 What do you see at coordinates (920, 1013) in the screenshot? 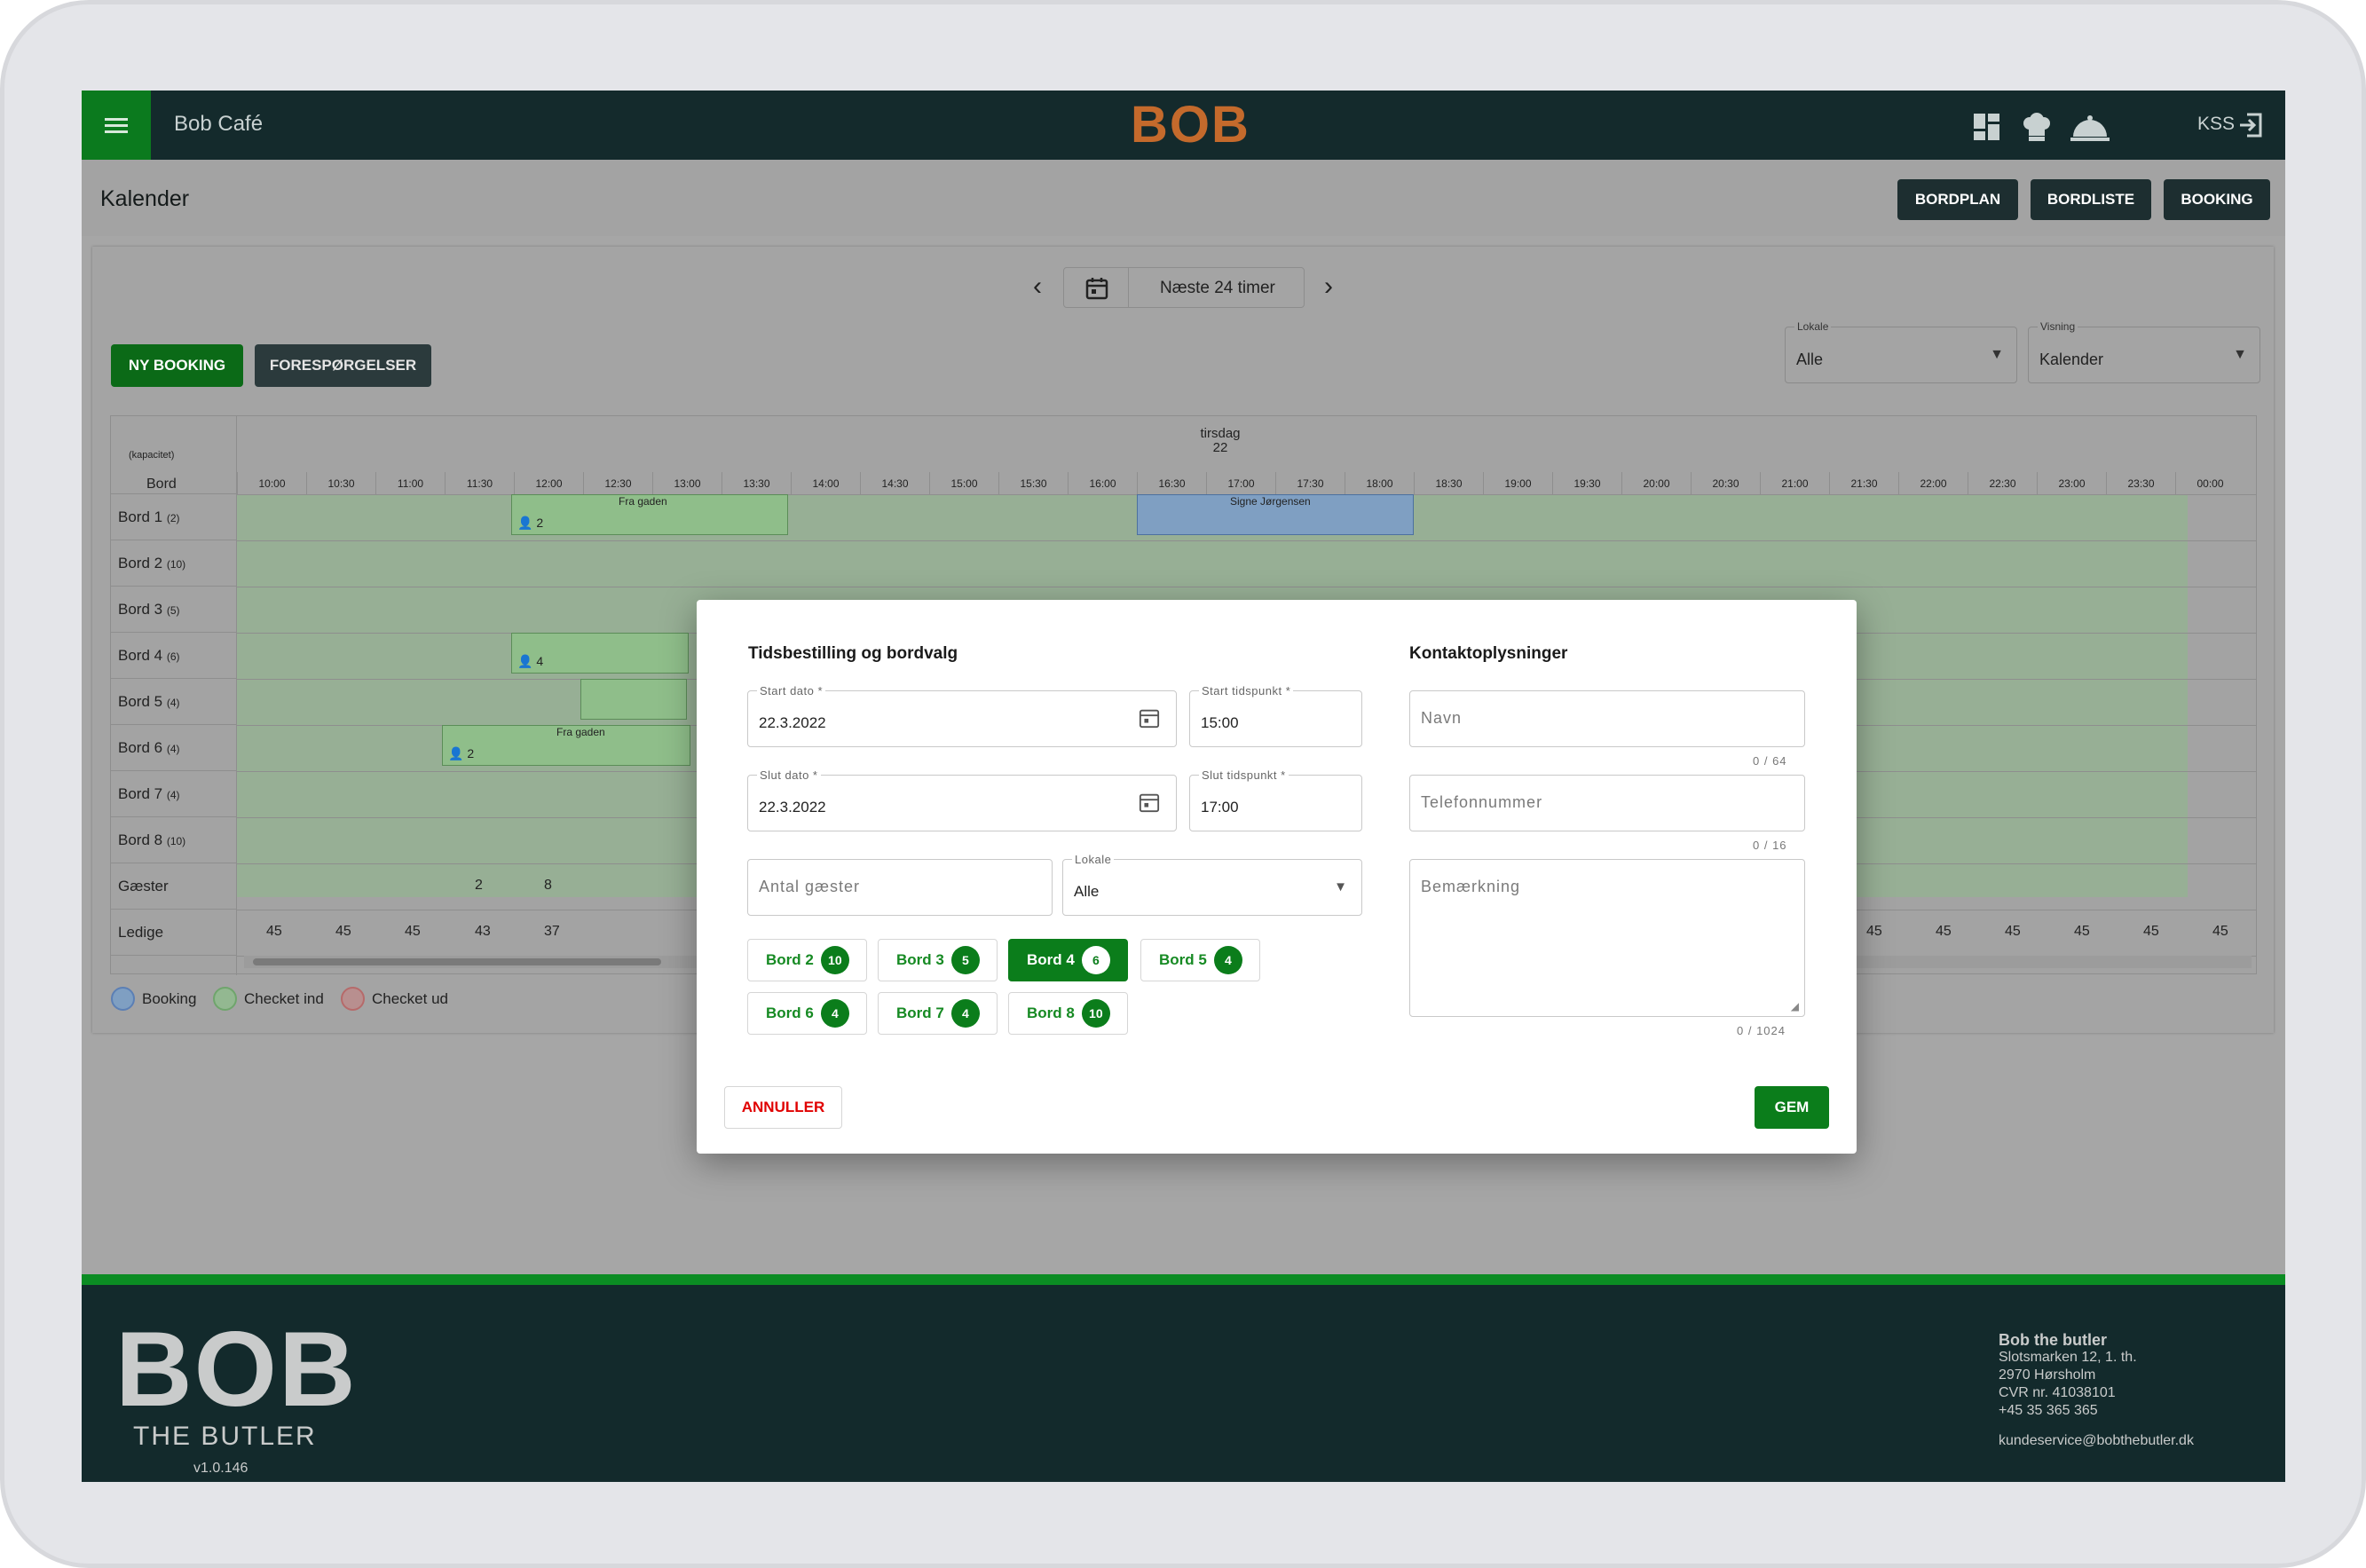
I see `table-chip-label: Bord 7` at bounding box center [920, 1013].